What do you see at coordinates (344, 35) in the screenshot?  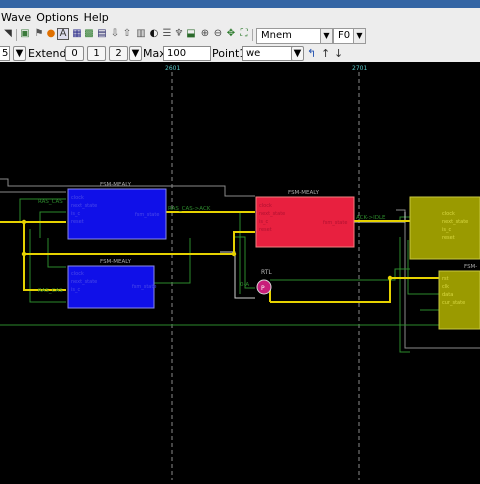 I see `f-value: F0` at bounding box center [344, 35].